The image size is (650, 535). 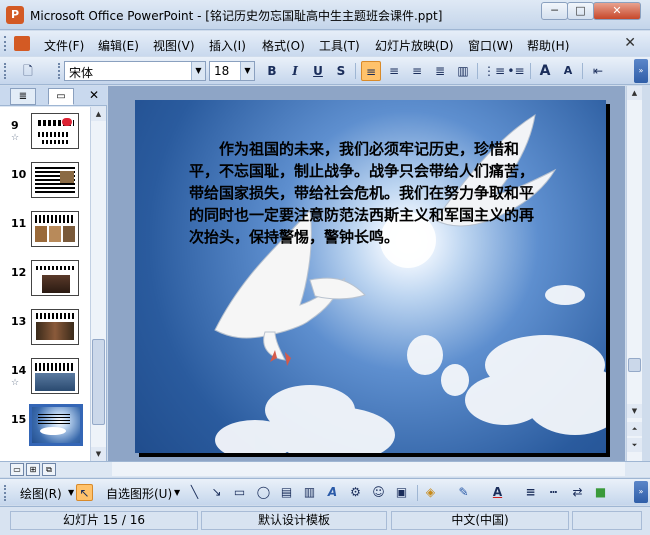 I want to click on menu-tools: 工具(T), so click(x=339, y=45).